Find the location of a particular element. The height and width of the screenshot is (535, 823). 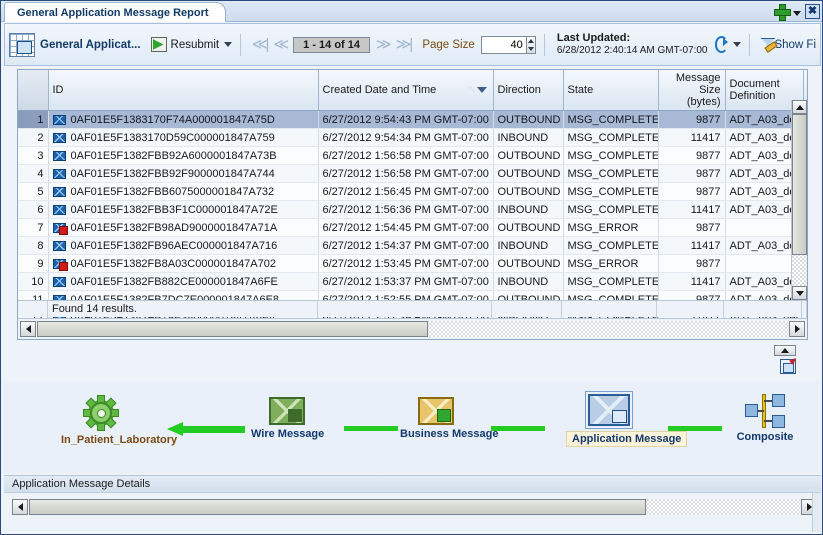

cell-id: 0AF01E5F1383170F74A000001847A75D is located at coordinates (183, 119).